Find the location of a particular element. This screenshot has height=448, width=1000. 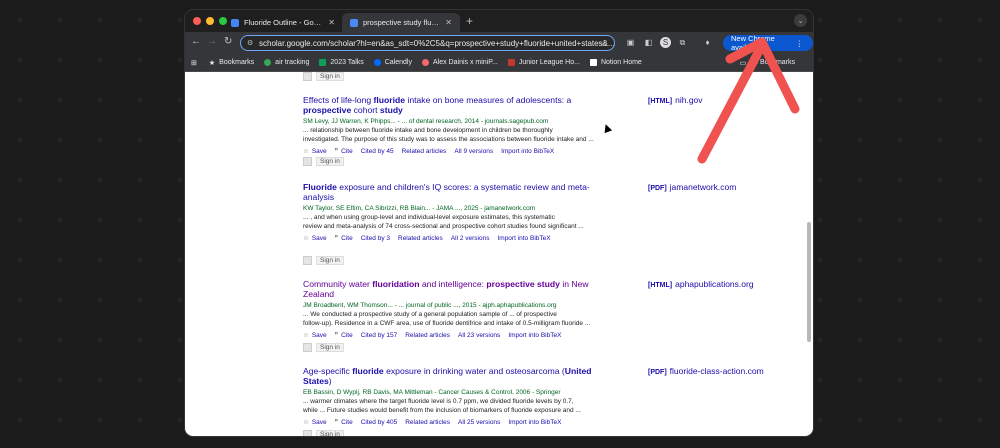

cited-by-link: Cited by 45 is located at coordinates (377, 151).